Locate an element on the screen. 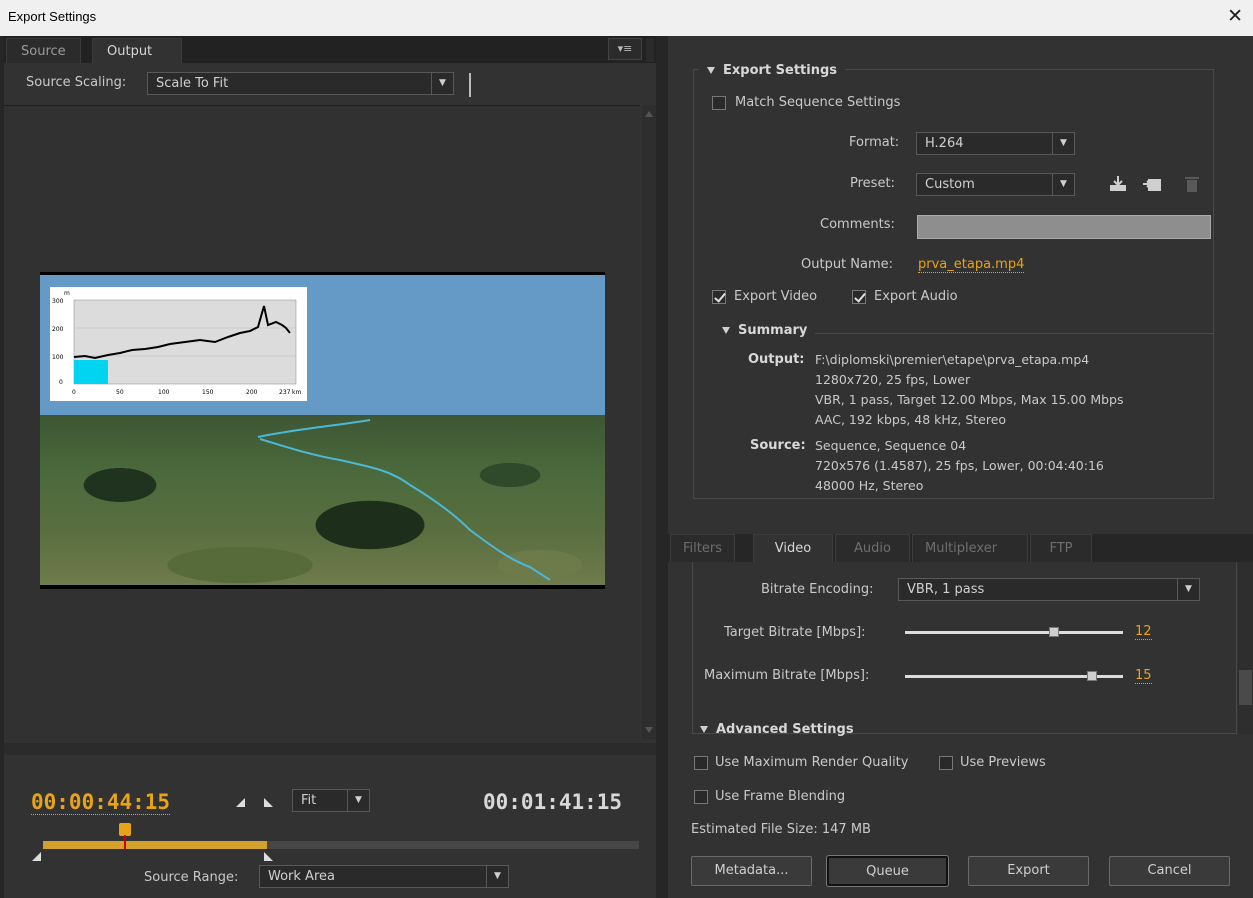 This screenshot has width=1253, height=898. import-preset-icon is located at coordinates (1152, 184).